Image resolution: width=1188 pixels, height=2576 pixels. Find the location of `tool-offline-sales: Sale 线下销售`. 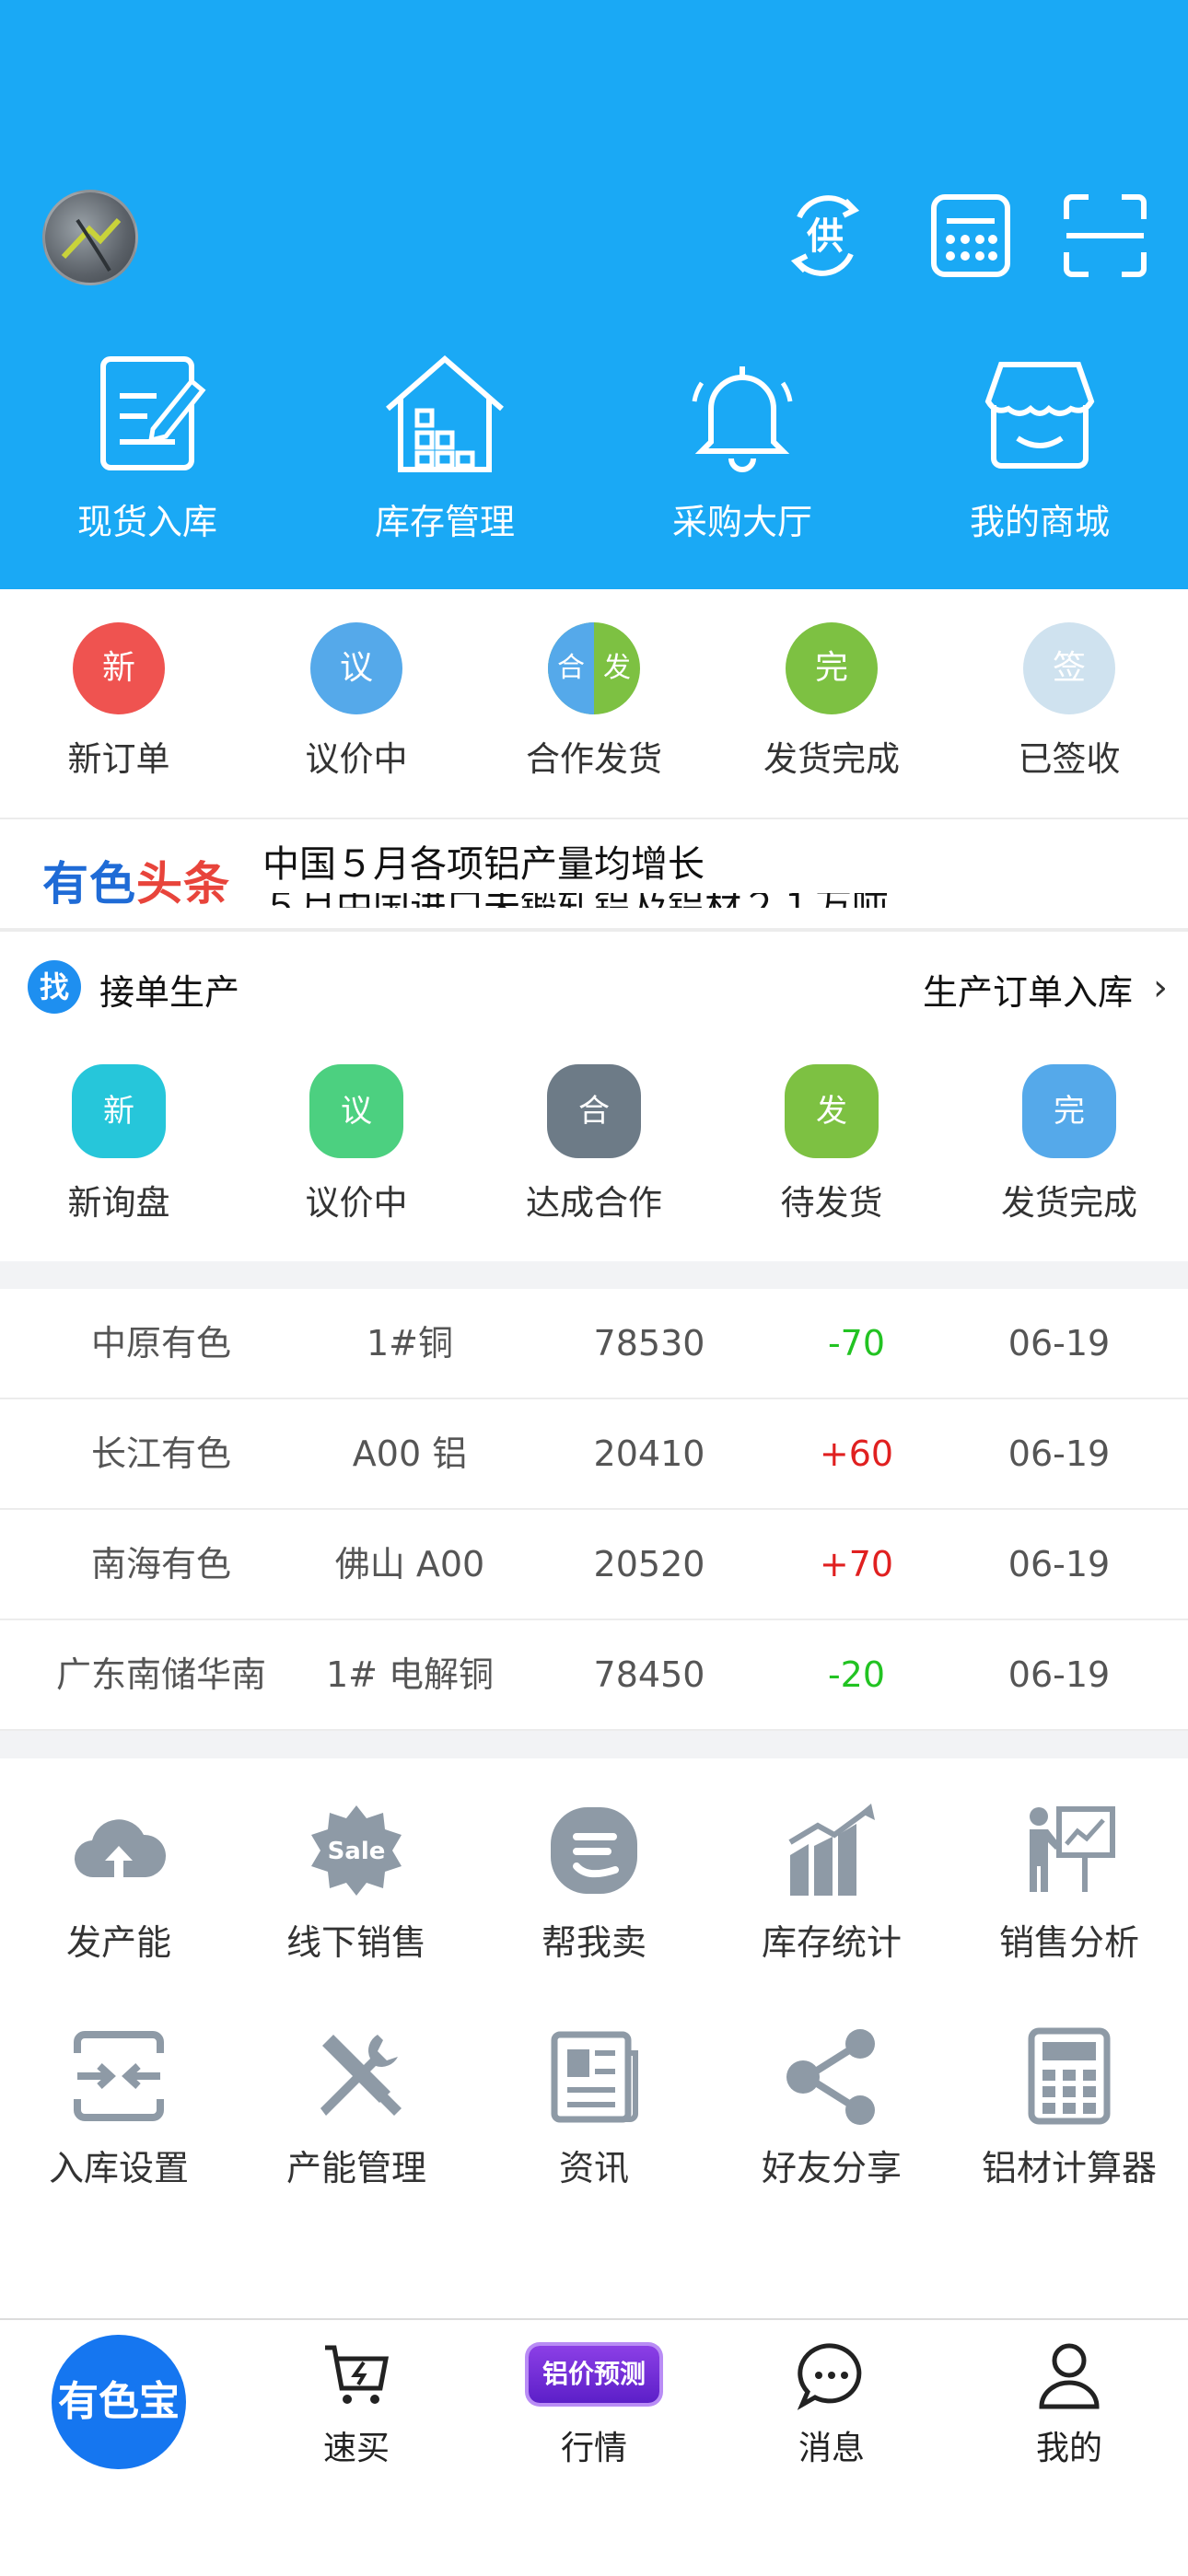

tool-offline-sales: Sale 线下销售 is located at coordinates (356, 1882).